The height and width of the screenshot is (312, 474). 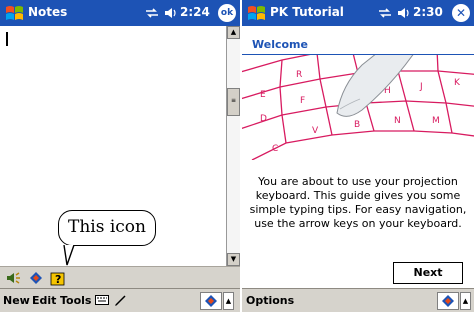 What do you see at coordinates (263, 95) in the screenshot?
I see `svg-text: E` at bounding box center [263, 95].